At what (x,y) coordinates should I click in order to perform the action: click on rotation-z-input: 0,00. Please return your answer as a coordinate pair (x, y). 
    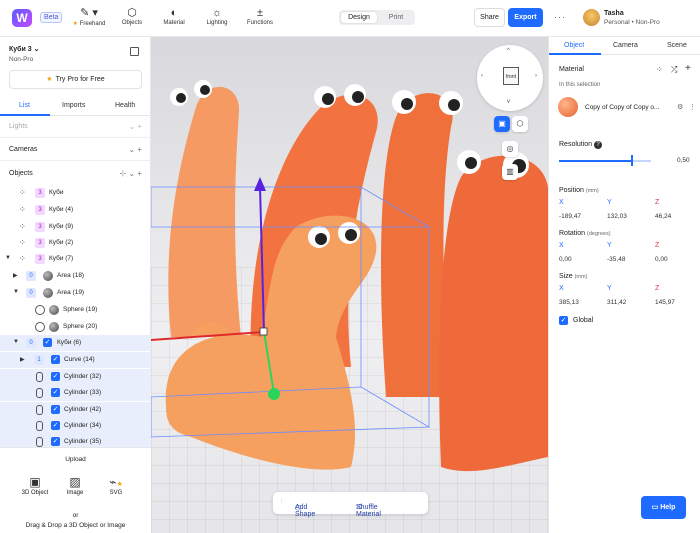
    Looking at the image, I should click on (661, 259).